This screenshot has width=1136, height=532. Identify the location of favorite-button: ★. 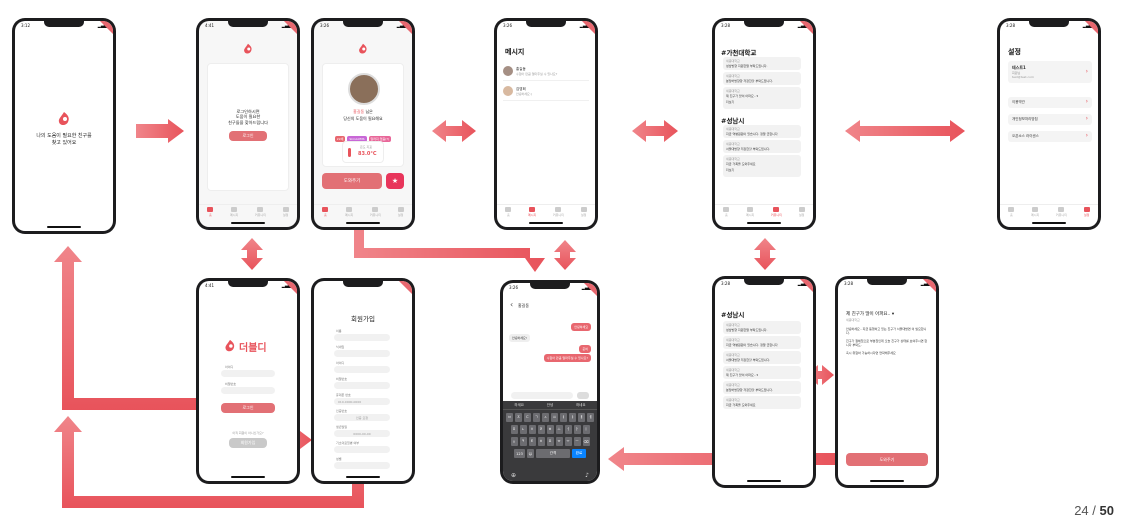
(395, 181).